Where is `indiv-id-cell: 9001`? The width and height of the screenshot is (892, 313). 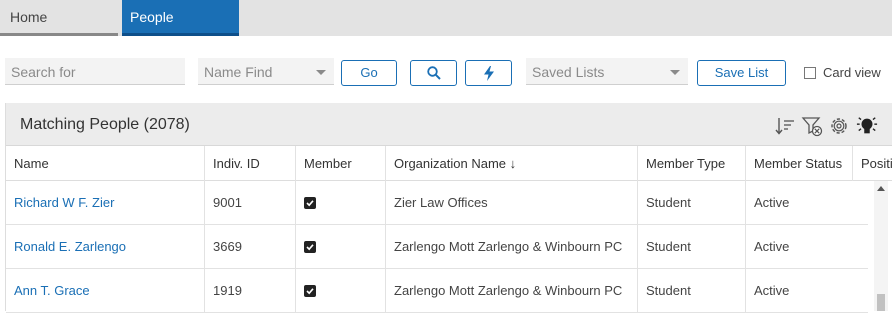 indiv-id-cell: 9001 is located at coordinates (249, 203).